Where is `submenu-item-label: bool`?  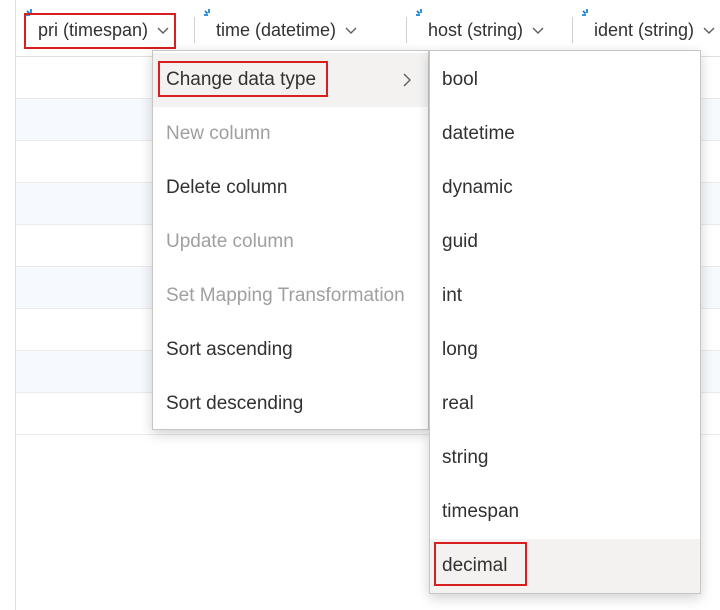 submenu-item-label: bool is located at coordinates (460, 79).